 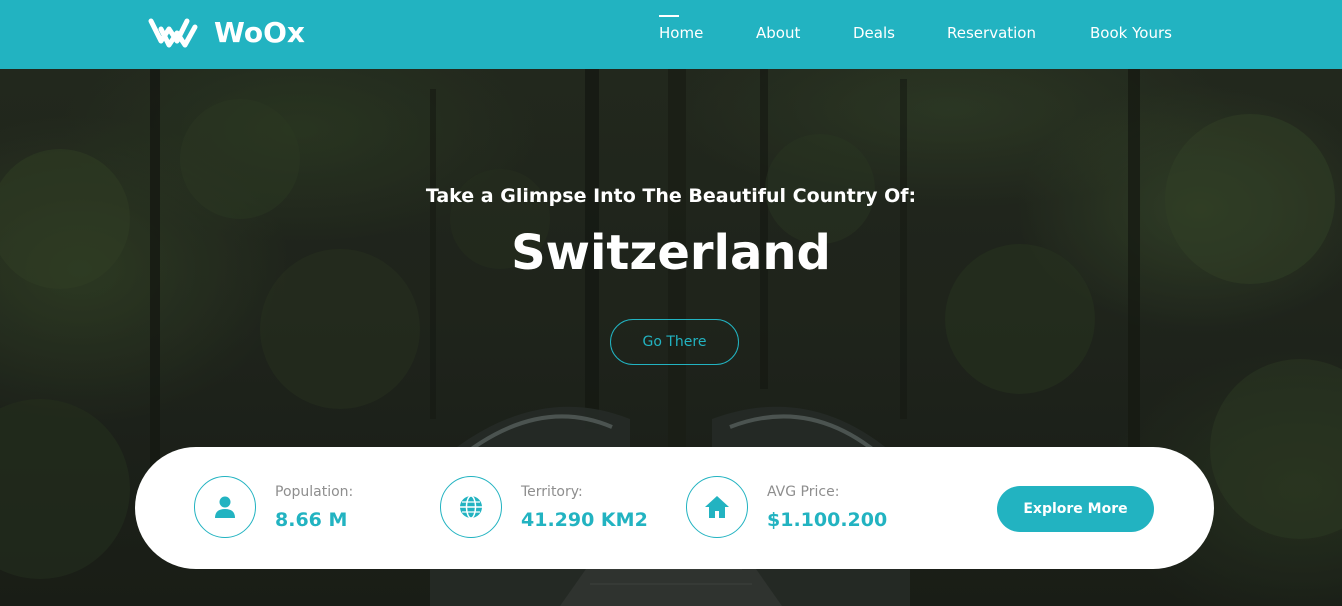 What do you see at coordinates (314, 492) in the screenshot?
I see `population-label: Population:` at bounding box center [314, 492].